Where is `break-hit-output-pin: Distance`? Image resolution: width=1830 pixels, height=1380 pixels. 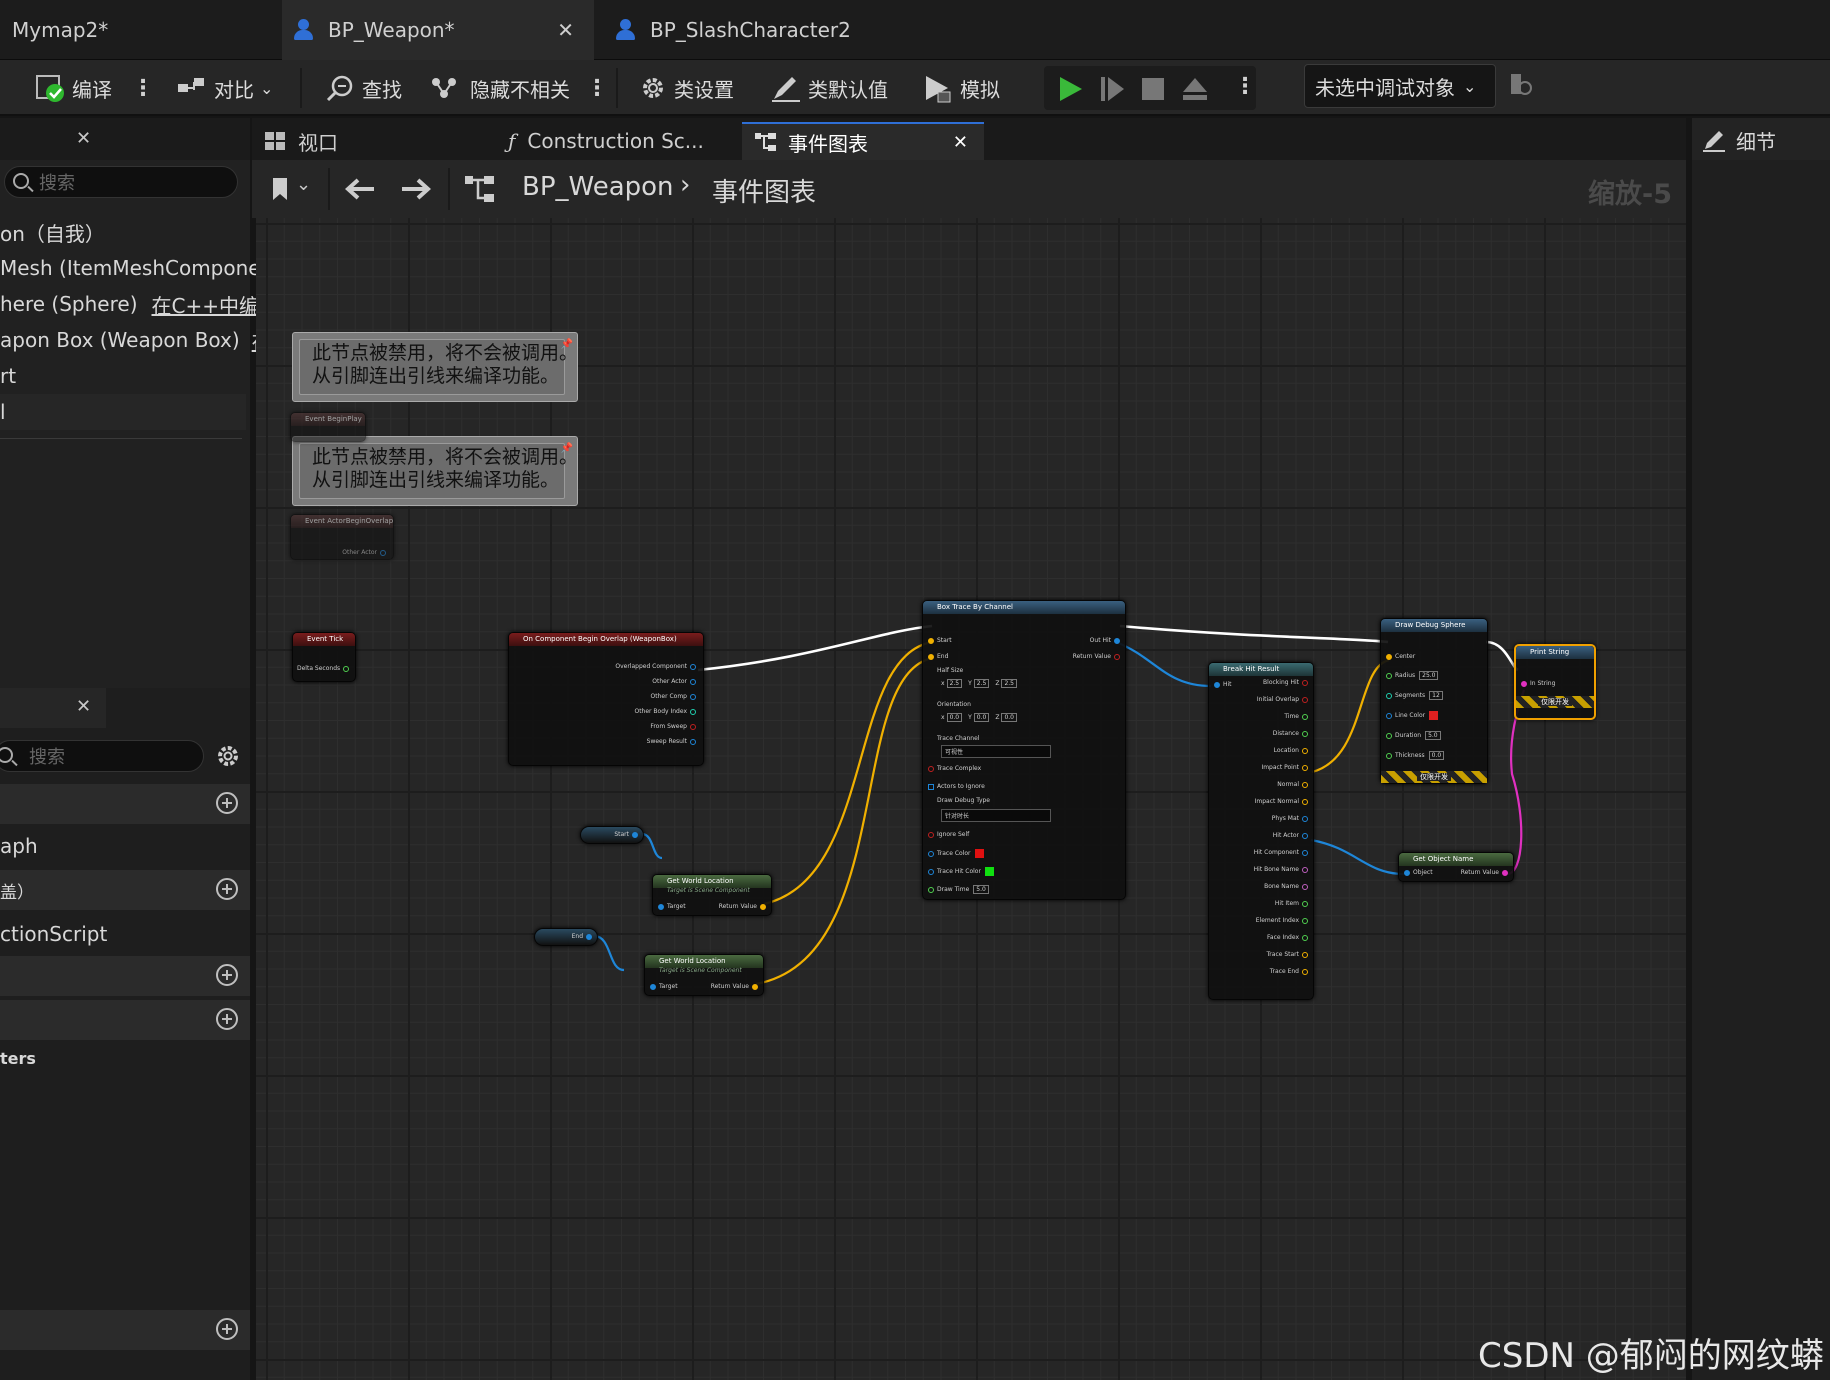
break-hit-output-pin: Distance is located at coordinates (1292, 733).